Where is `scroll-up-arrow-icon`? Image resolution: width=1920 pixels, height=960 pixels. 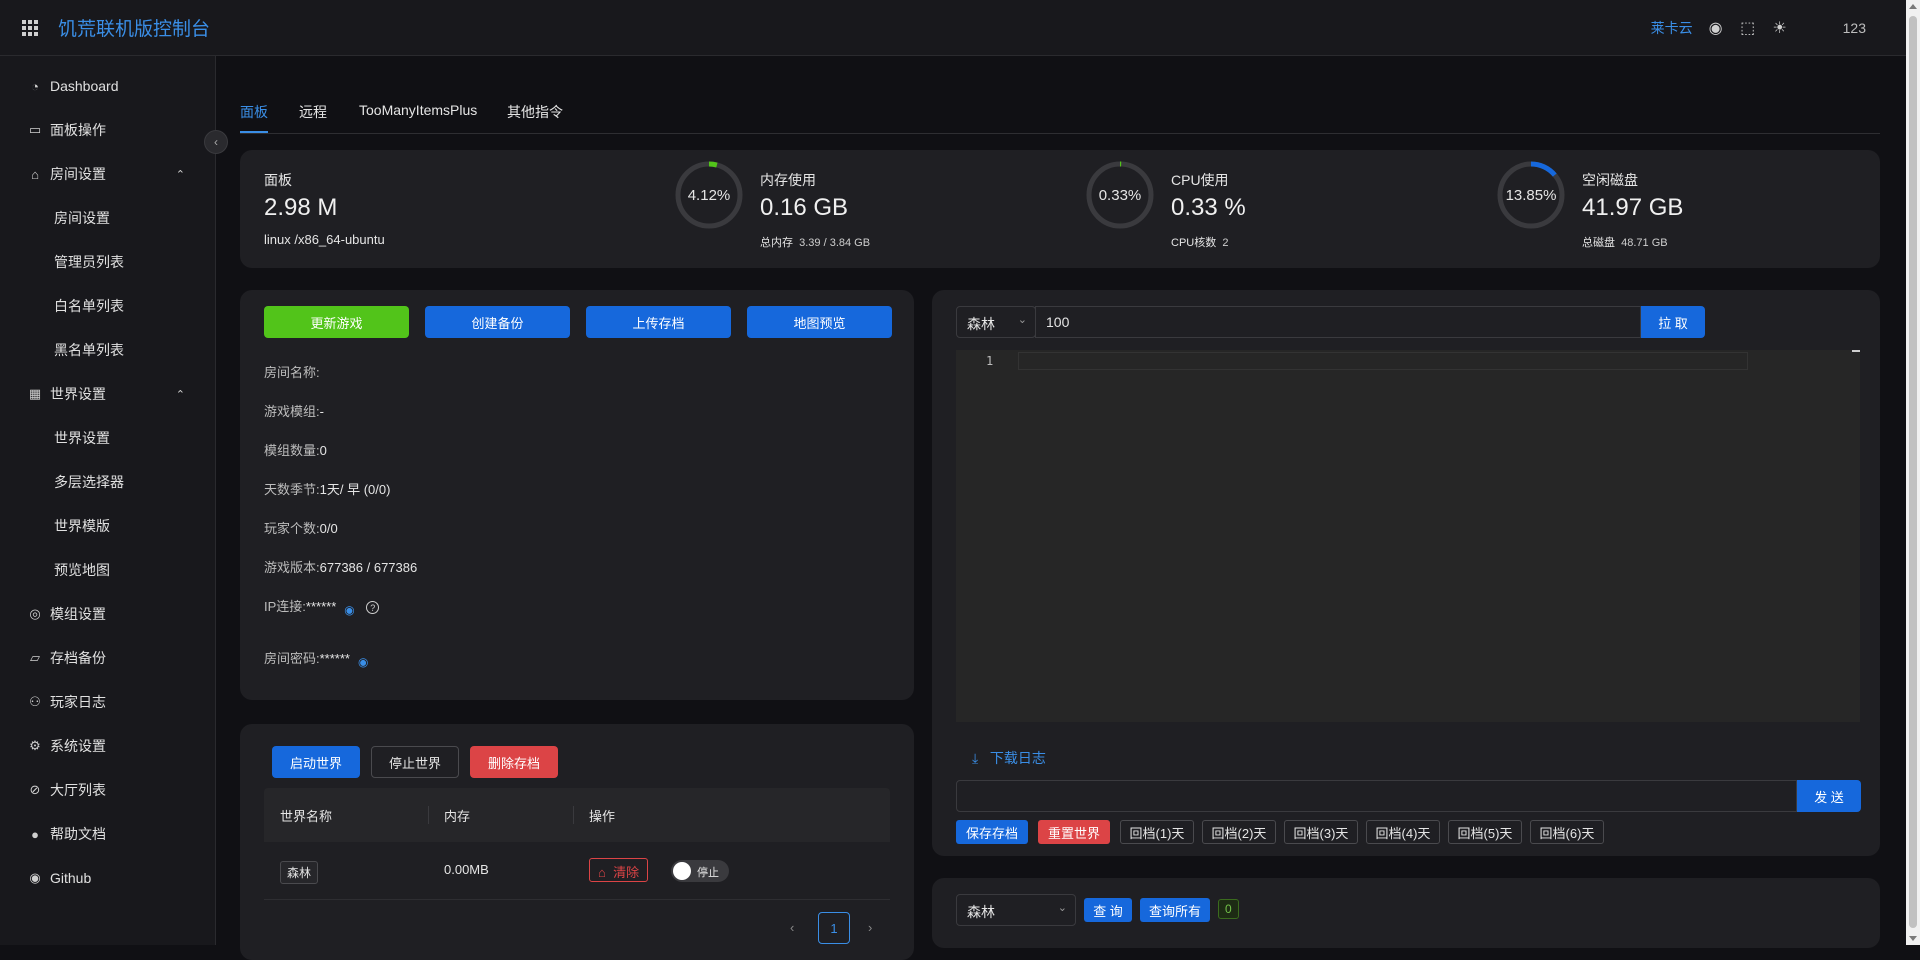
scroll-up-arrow-icon is located at coordinates (1913, 6).